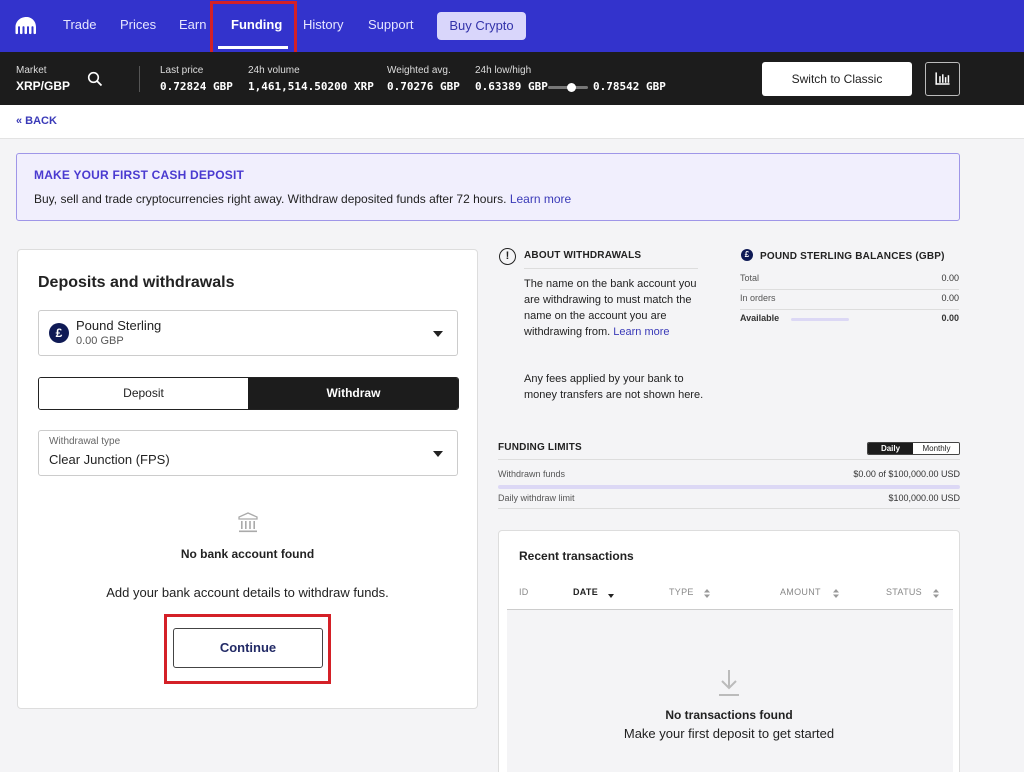 This screenshot has height=772, width=1024. I want to click on no-bank-title: No bank account found, so click(247, 554).